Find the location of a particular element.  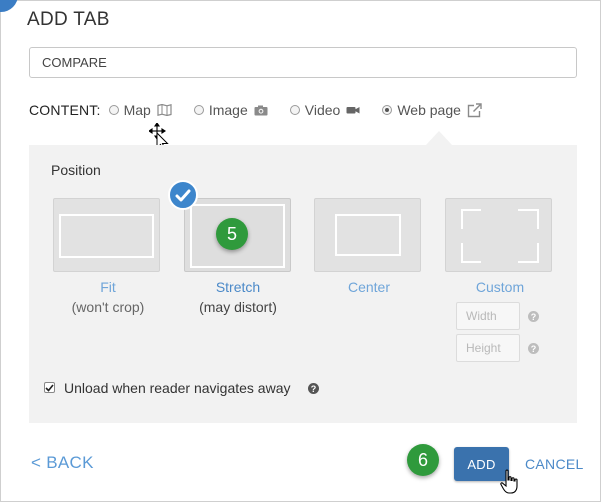

width-help-icon: ? is located at coordinates (533, 316).